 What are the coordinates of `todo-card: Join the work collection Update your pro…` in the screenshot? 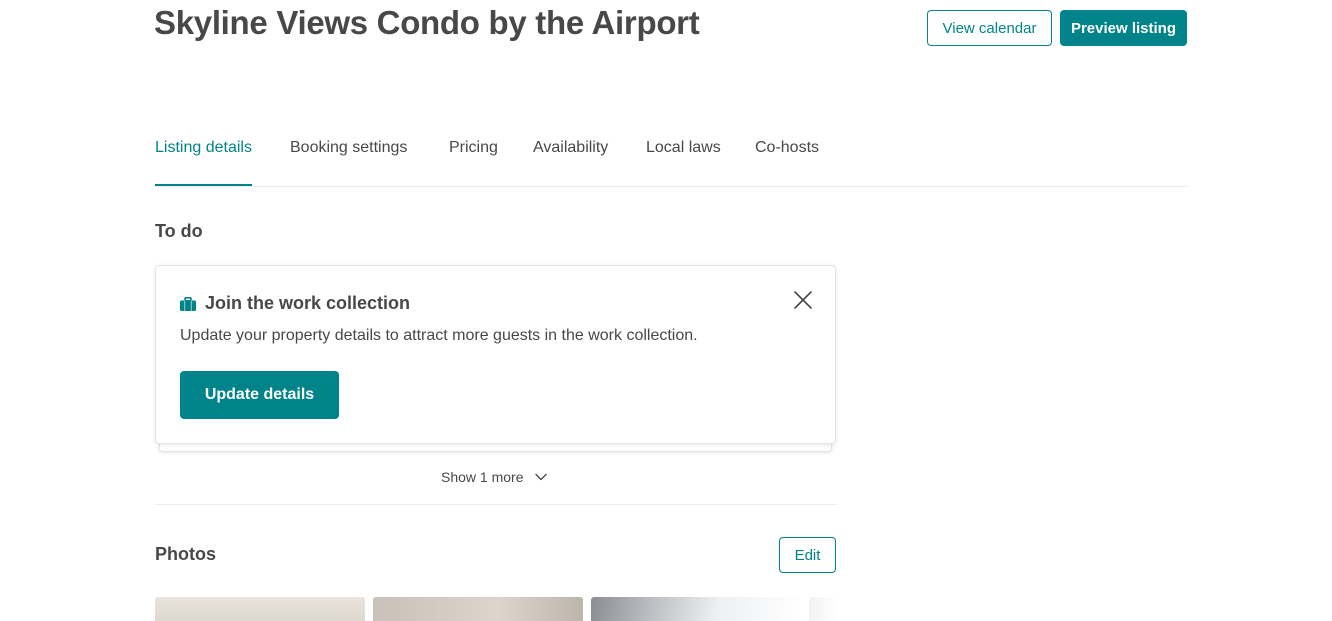 It's located at (495, 354).